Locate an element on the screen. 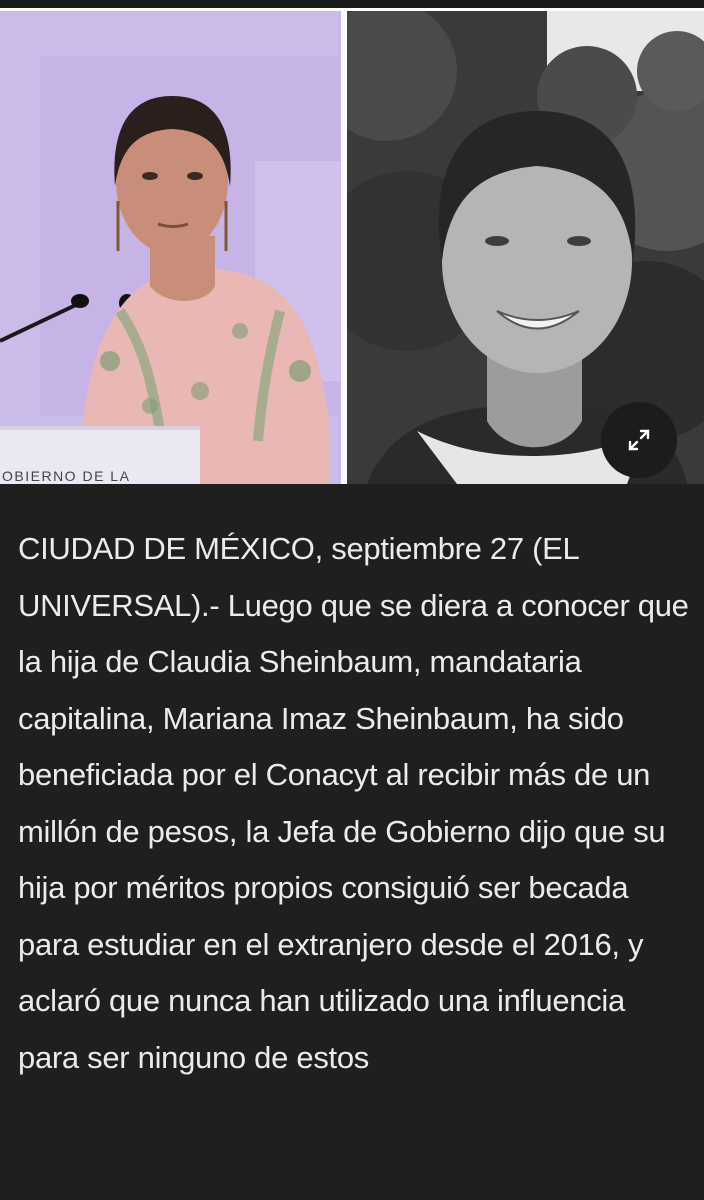 This screenshot has width=704, height=1200. top-strip is located at coordinates (352, 4).